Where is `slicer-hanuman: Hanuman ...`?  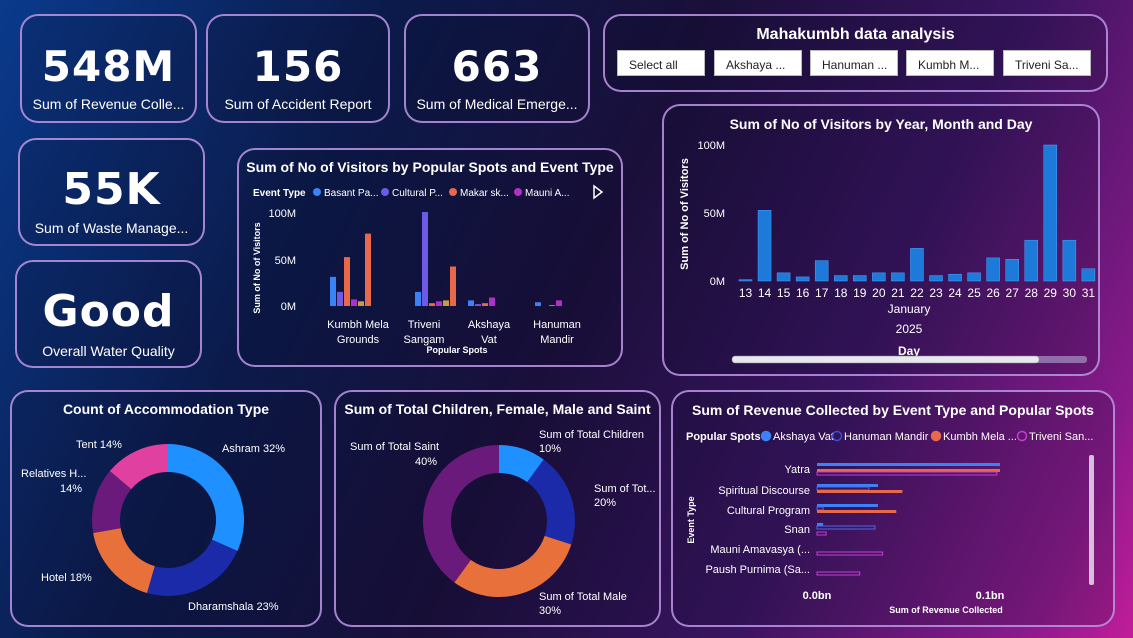
slicer-hanuman: Hanuman ... is located at coordinates (854, 63).